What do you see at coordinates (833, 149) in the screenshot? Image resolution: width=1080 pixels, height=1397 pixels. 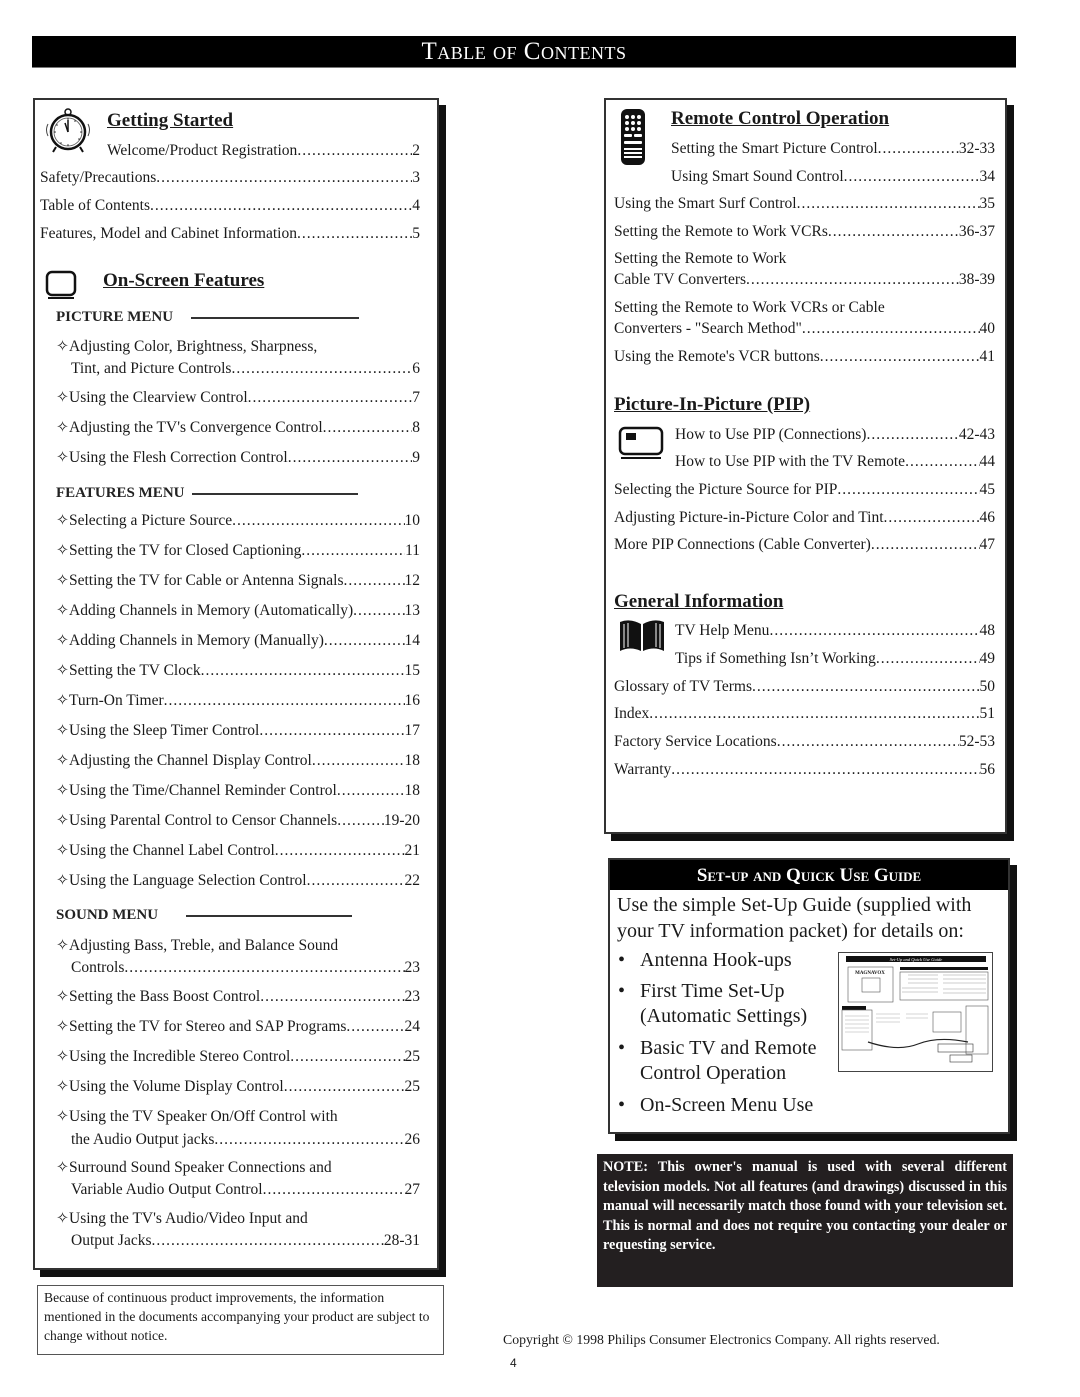 I see `toc-entry: Setting the Smart Picture Control32-33` at bounding box center [833, 149].